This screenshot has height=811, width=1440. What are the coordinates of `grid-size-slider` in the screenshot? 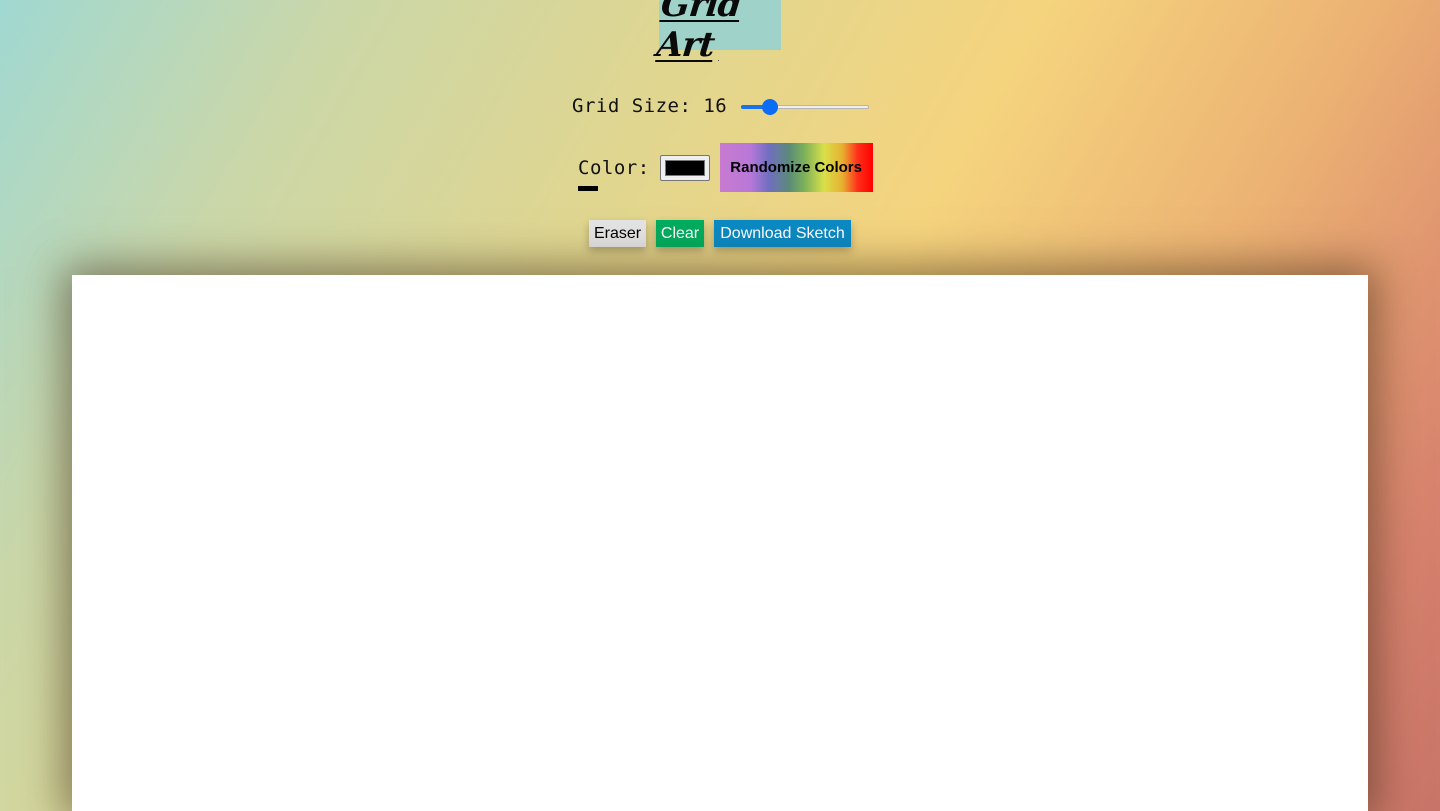 It's located at (805, 106).